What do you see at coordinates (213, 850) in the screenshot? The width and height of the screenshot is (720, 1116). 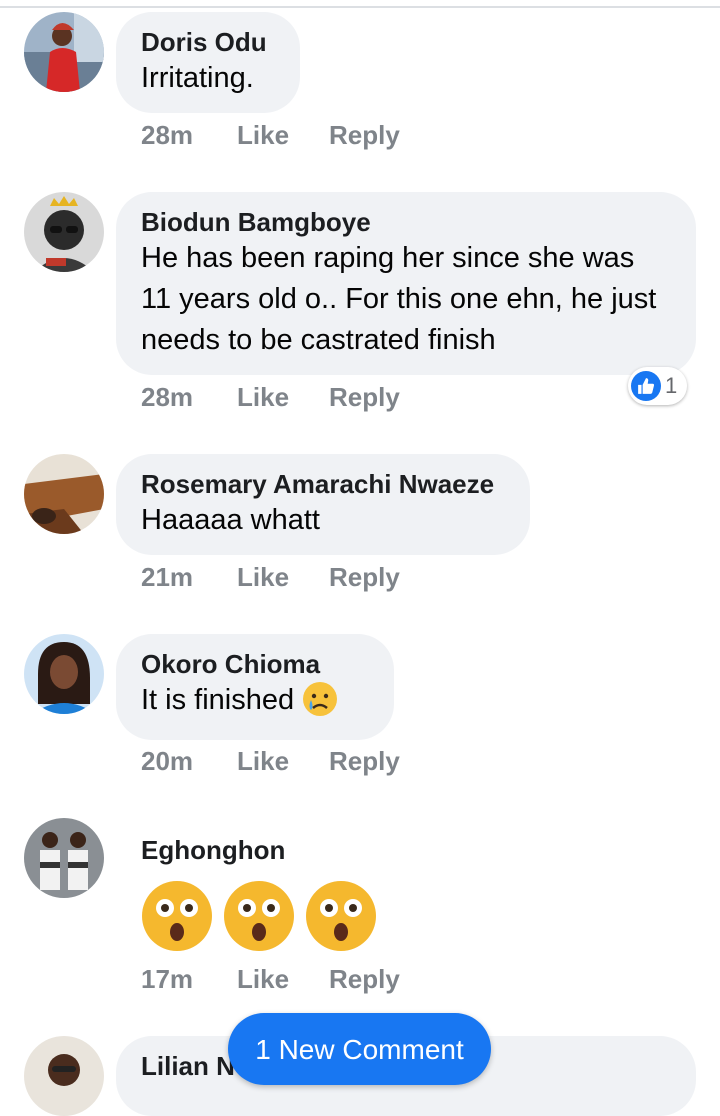 I see `author-name: Eghonghon` at bounding box center [213, 850].